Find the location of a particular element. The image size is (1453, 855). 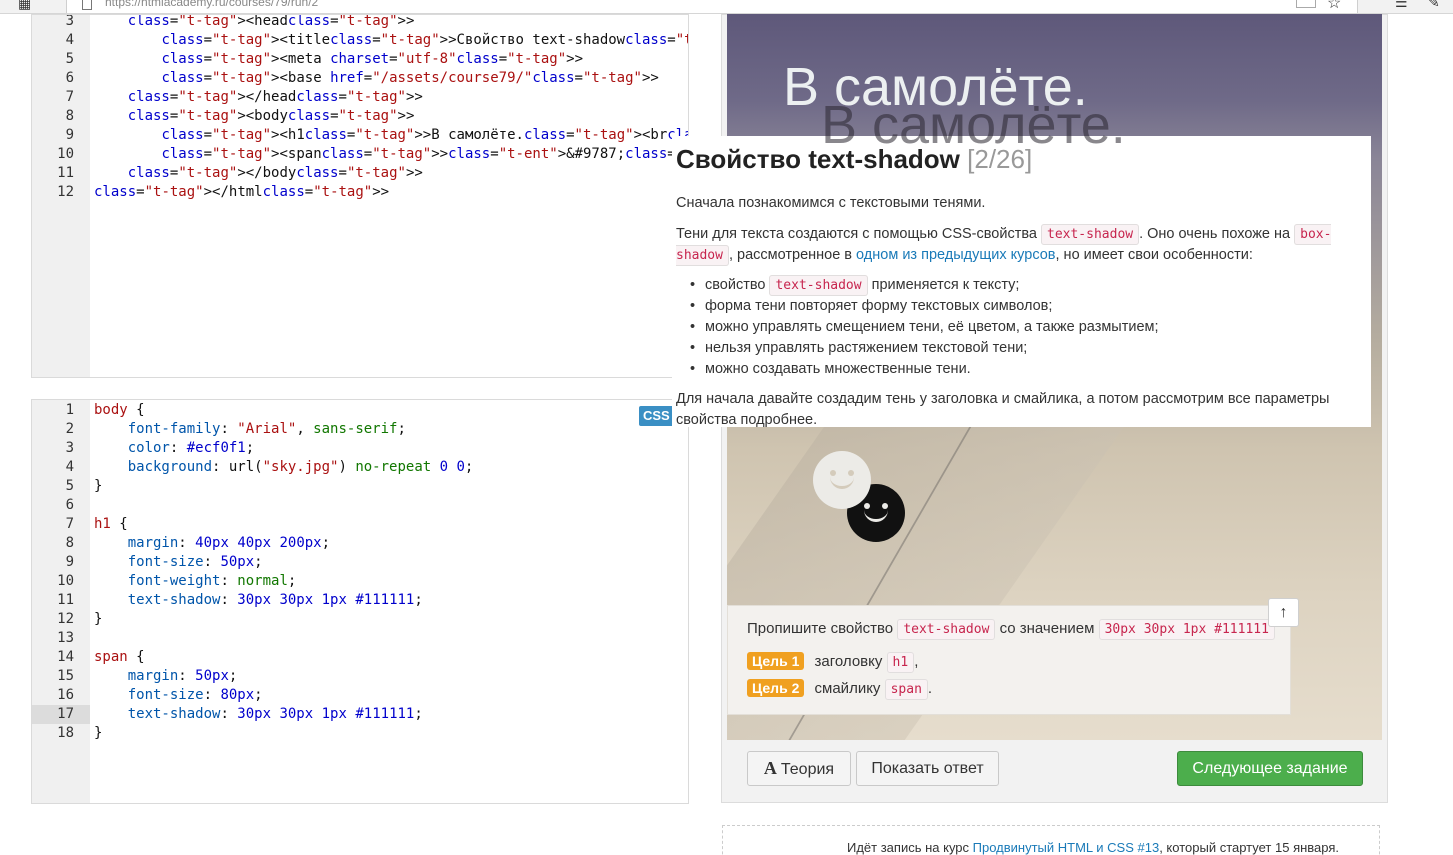

code-line: class="t-tag"></htmlclass="t-tag">> is located at coordinates (241, 192).